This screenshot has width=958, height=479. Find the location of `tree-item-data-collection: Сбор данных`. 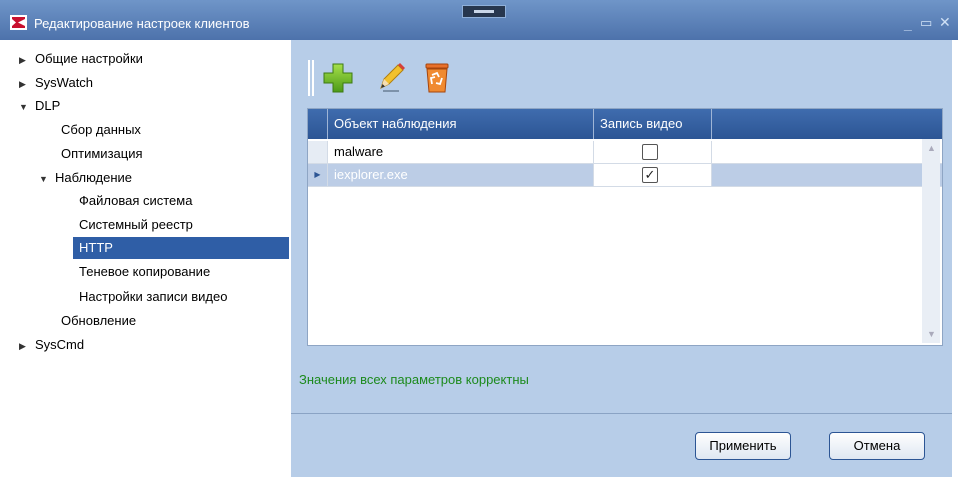

tree-item-data-collection: Сбор данных is located at coordinates (101, 130).